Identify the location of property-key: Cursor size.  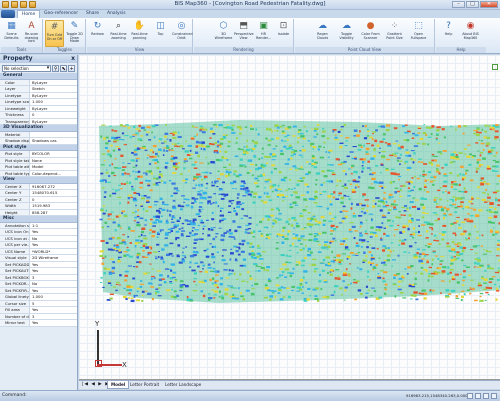
(15, 303).